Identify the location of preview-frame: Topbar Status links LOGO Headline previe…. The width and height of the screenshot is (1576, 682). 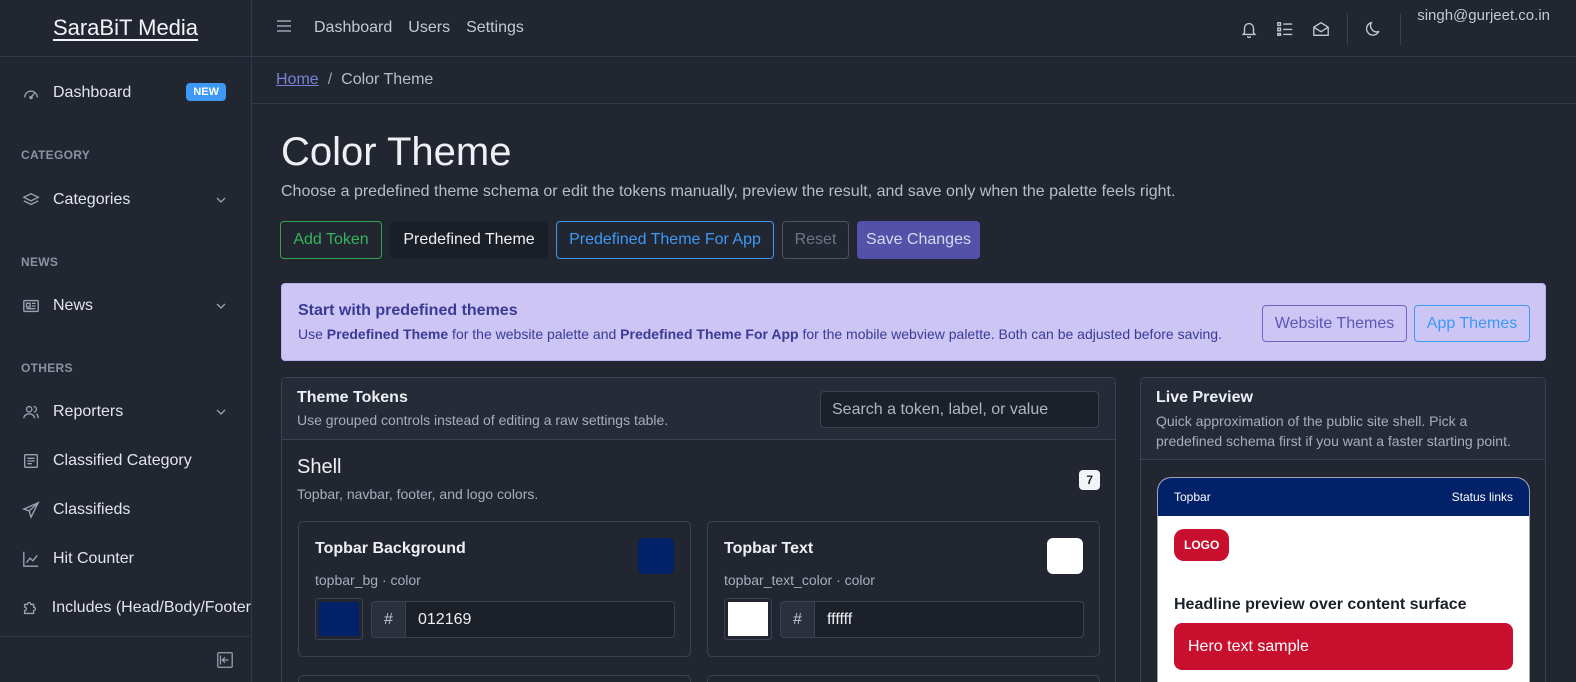
(1343, 579).